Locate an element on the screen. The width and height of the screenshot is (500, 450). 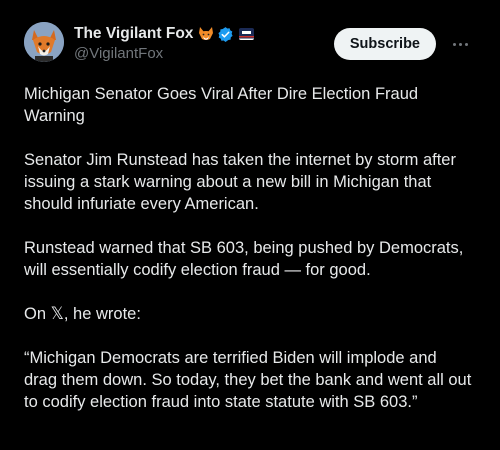
ellipsis-icon is located at coordinates (460, 44).